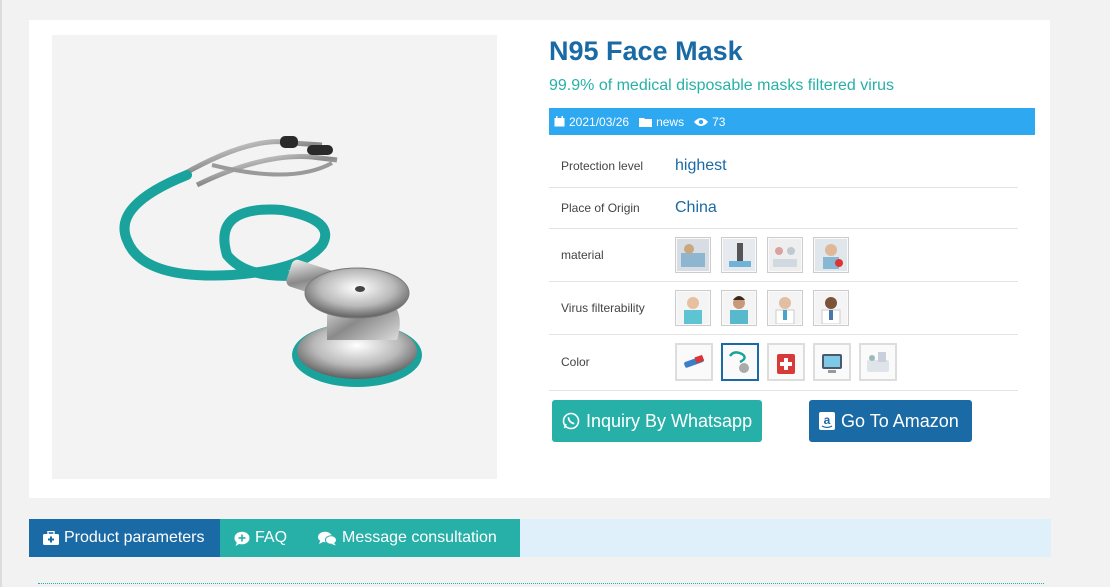  I want to click on param-row-origin: Place of Origin China, so click(783, 208).